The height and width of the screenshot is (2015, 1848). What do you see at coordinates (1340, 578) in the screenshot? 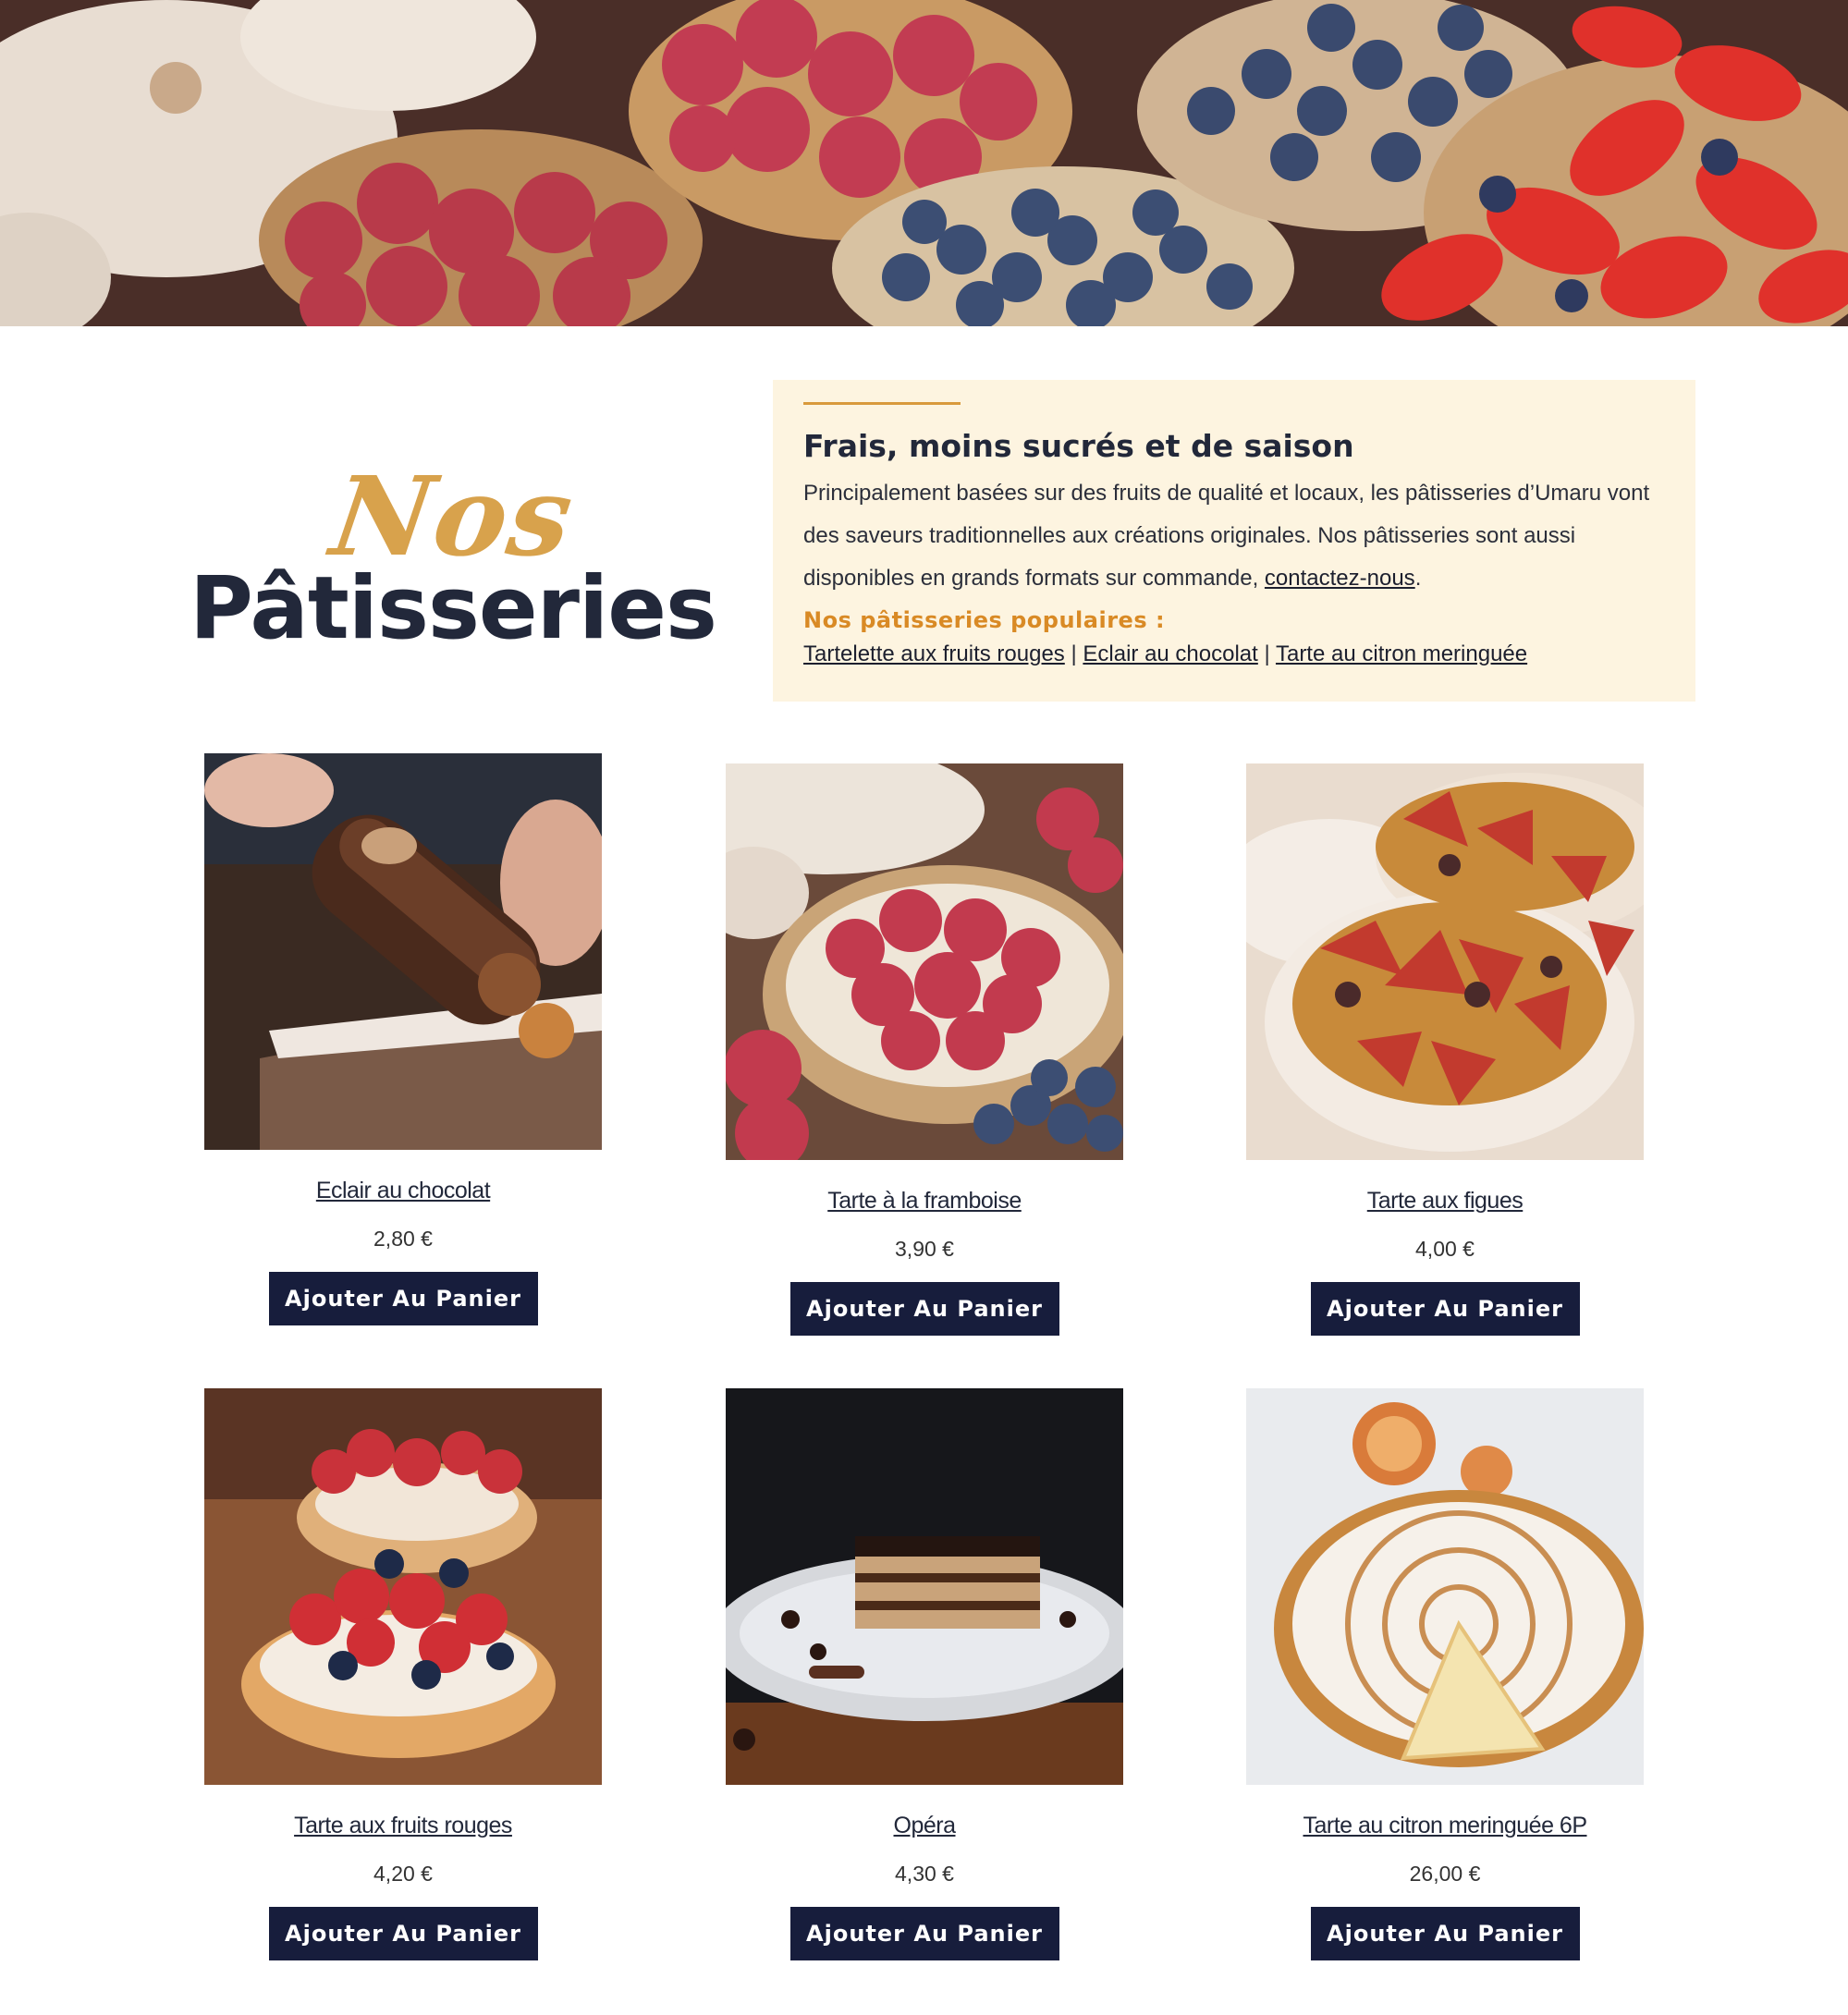
I see `contact-link: contactez-nous` at bounding box center [1340, 578].